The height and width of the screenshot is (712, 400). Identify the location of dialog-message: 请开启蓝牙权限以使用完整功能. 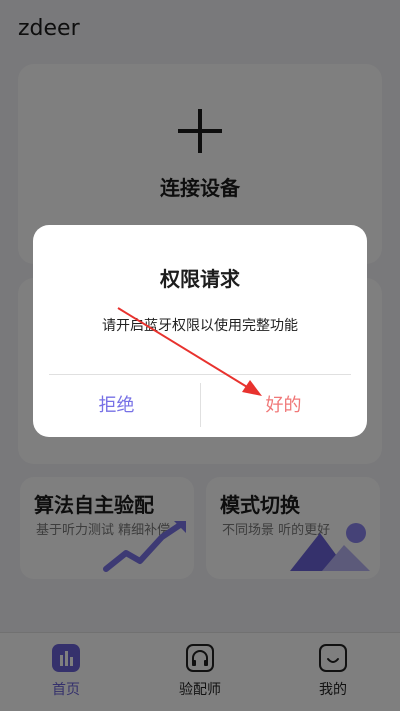
(200, 326).